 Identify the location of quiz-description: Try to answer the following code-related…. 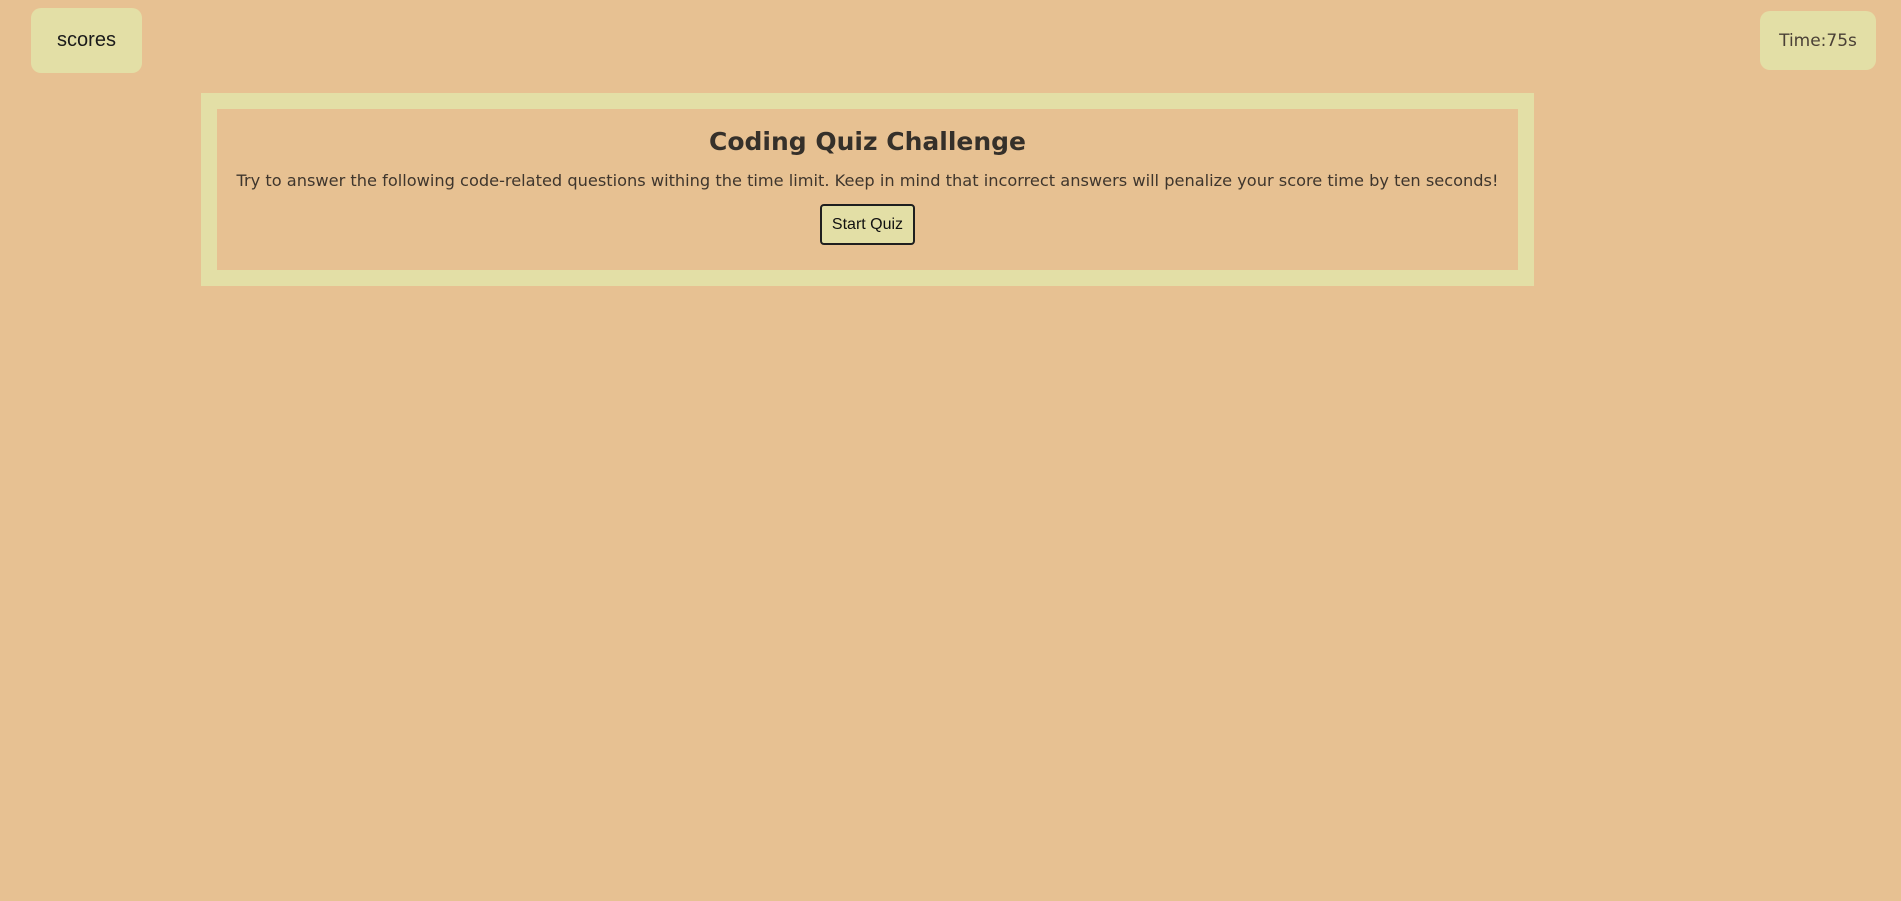
(867, 180).